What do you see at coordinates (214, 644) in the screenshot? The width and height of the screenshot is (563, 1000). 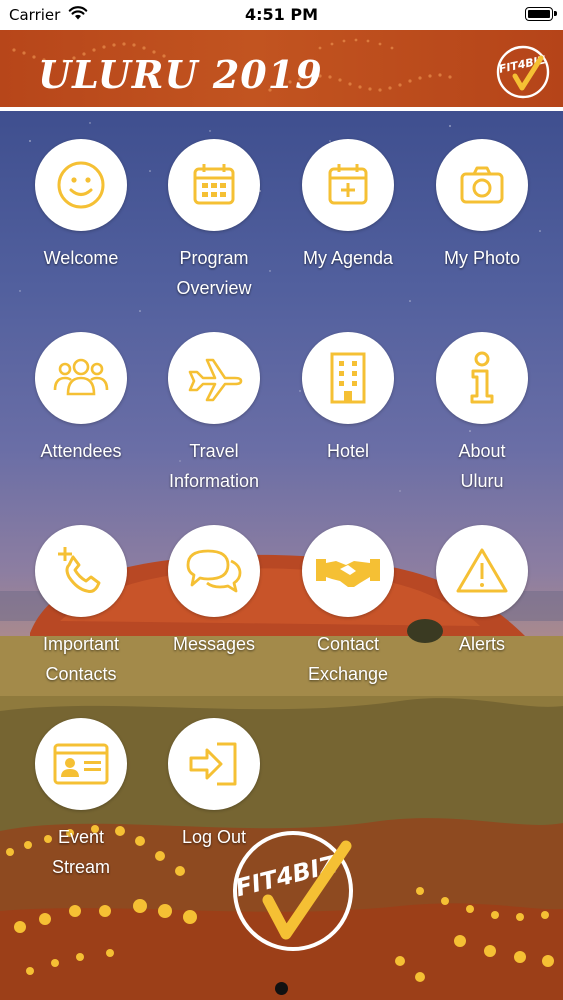 I see `tile-label: Messages` at bounding box center [214, 644].